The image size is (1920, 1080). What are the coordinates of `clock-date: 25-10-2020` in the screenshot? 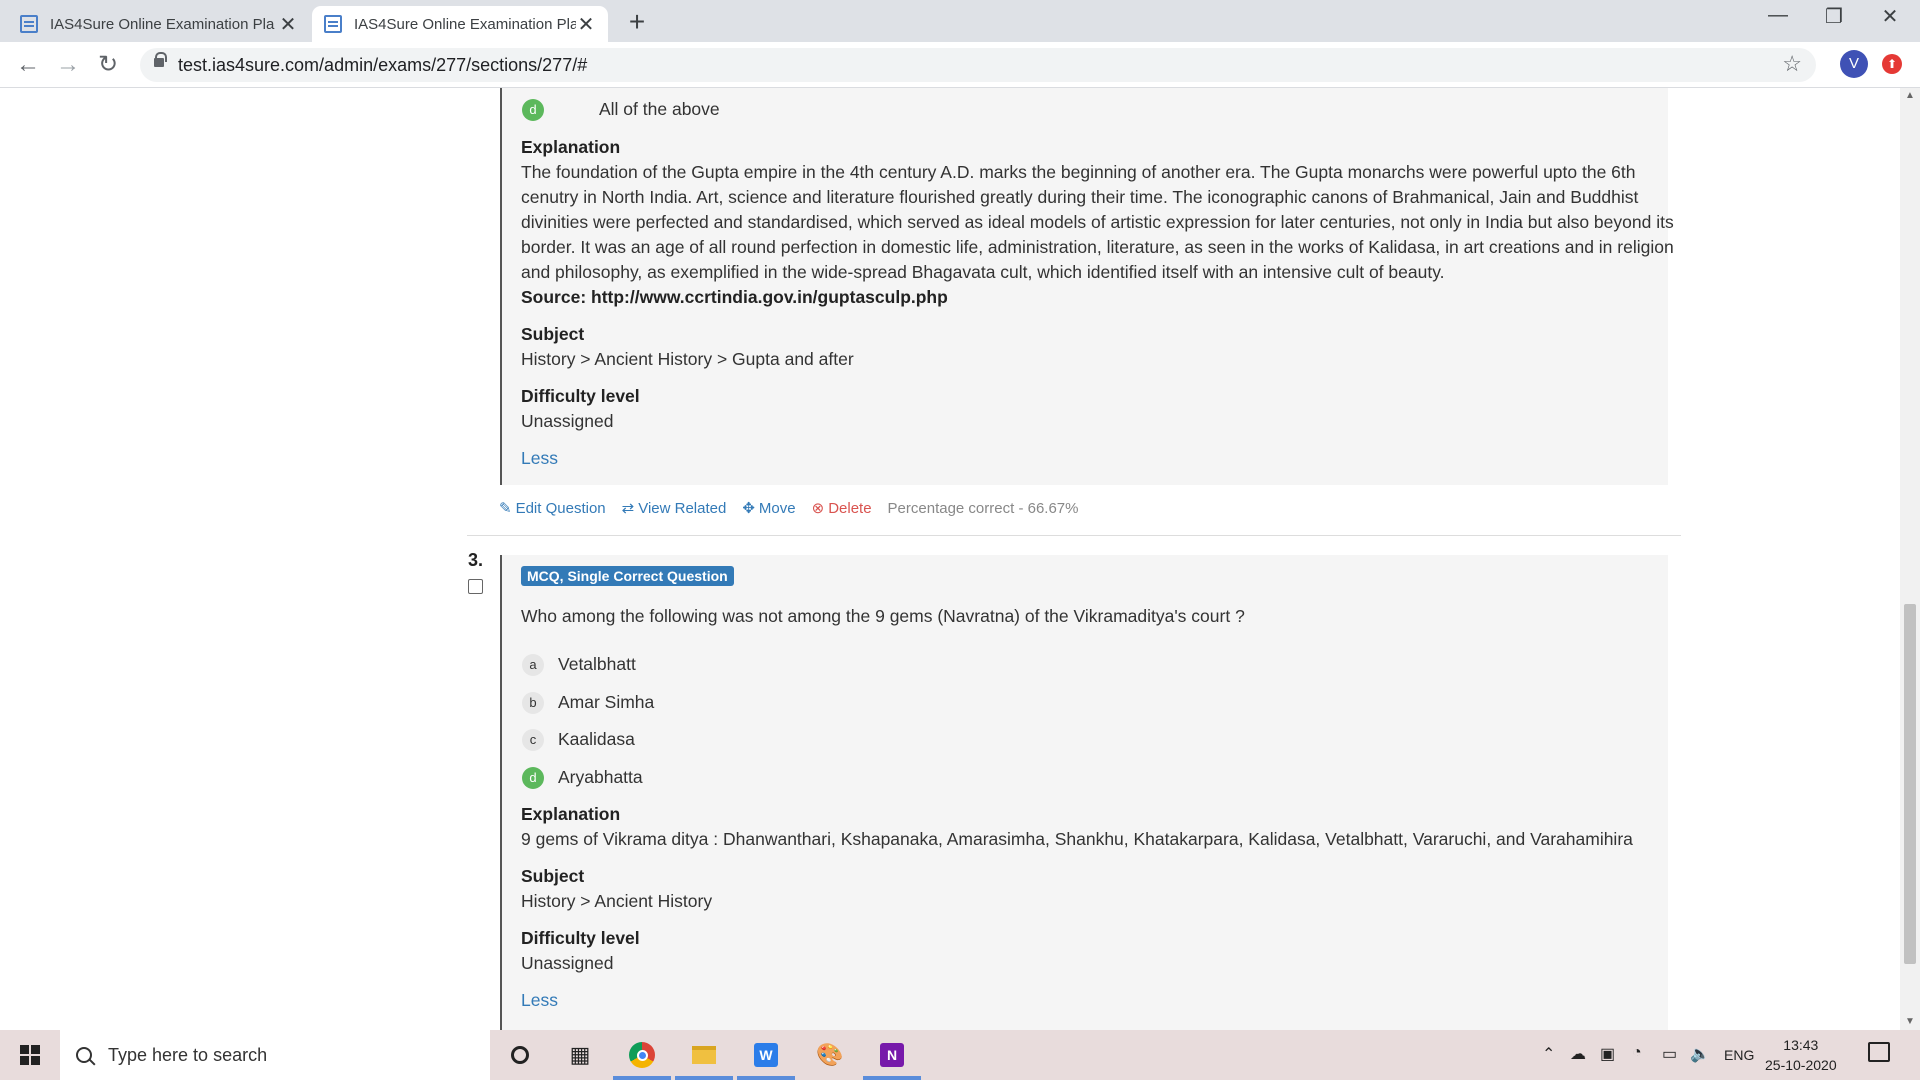 It's located at (1801, 1065).